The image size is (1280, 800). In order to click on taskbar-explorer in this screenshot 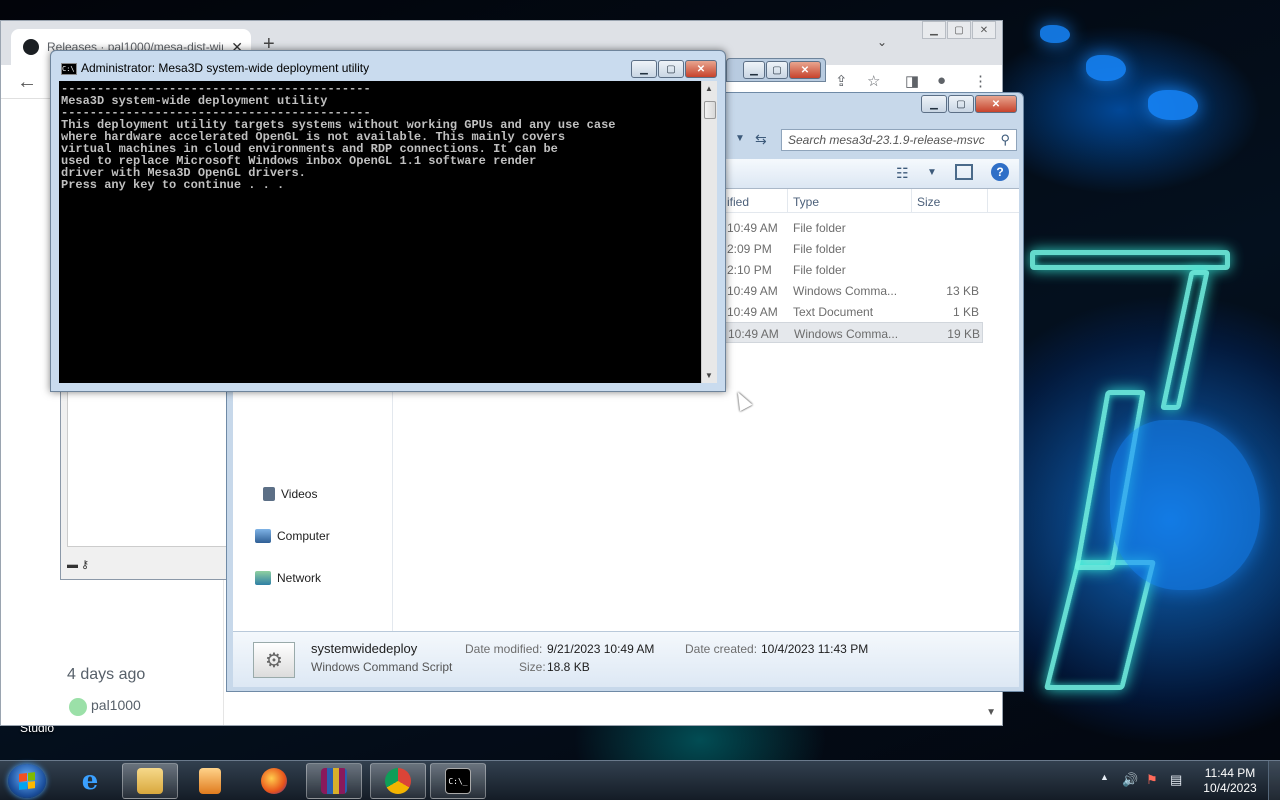, I will do `click(150, 781)`.